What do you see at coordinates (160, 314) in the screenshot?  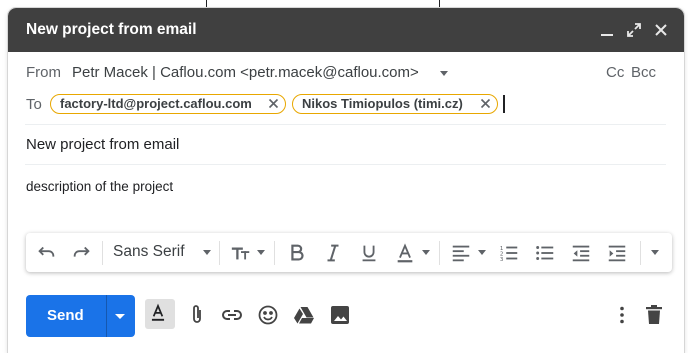 I see `formatting-options-icon` at bounding box center [160, 314].